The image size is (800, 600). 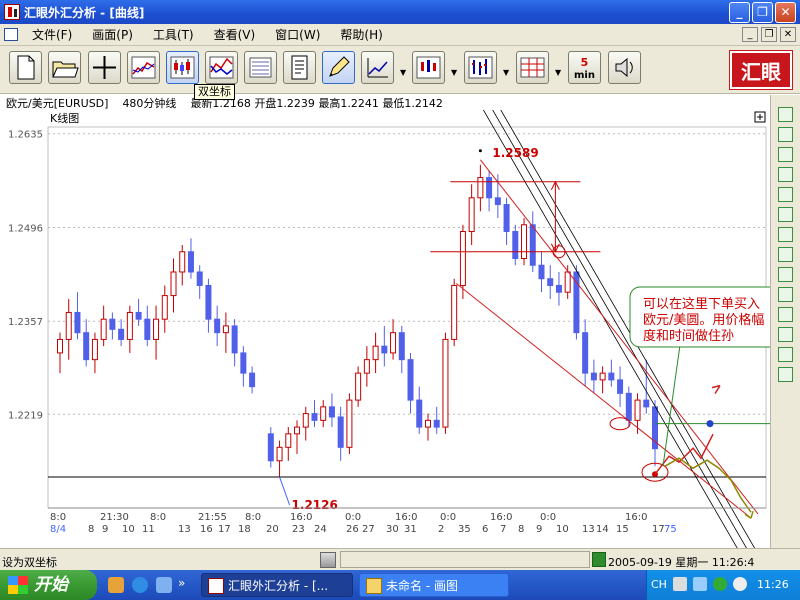 What do you see at coordinates (173, 34) in the screenshot?
I see `menu-tools: 工具(T)` at bounding box center [173, 34].